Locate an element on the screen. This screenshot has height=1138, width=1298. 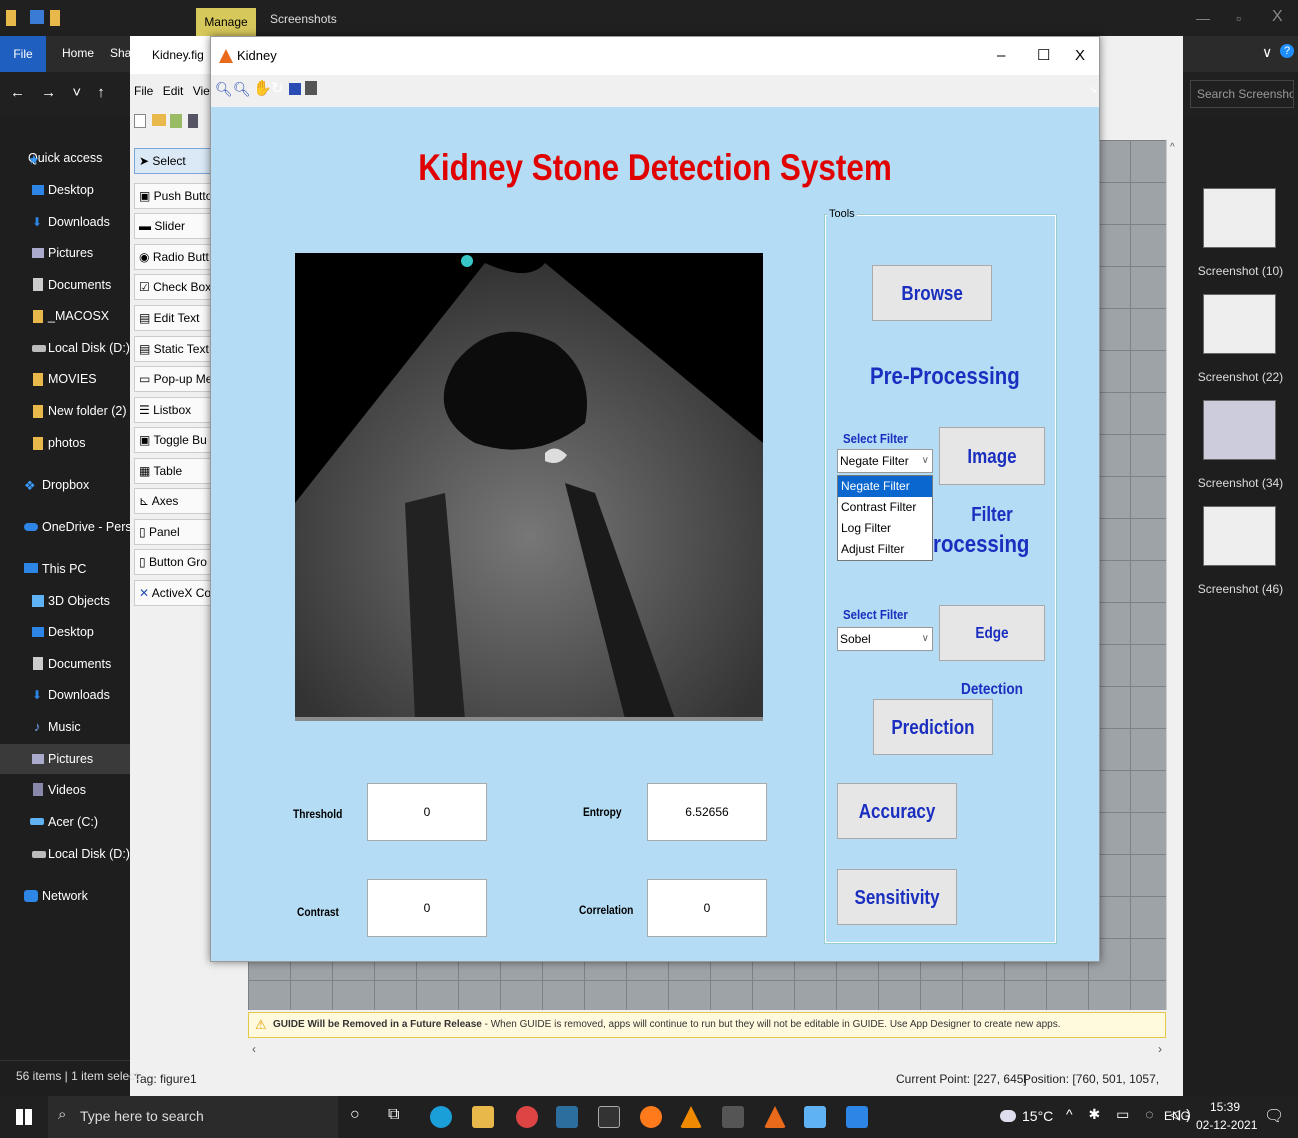
task-view-icon: ⧉ is located at coordinates (393, 1115).